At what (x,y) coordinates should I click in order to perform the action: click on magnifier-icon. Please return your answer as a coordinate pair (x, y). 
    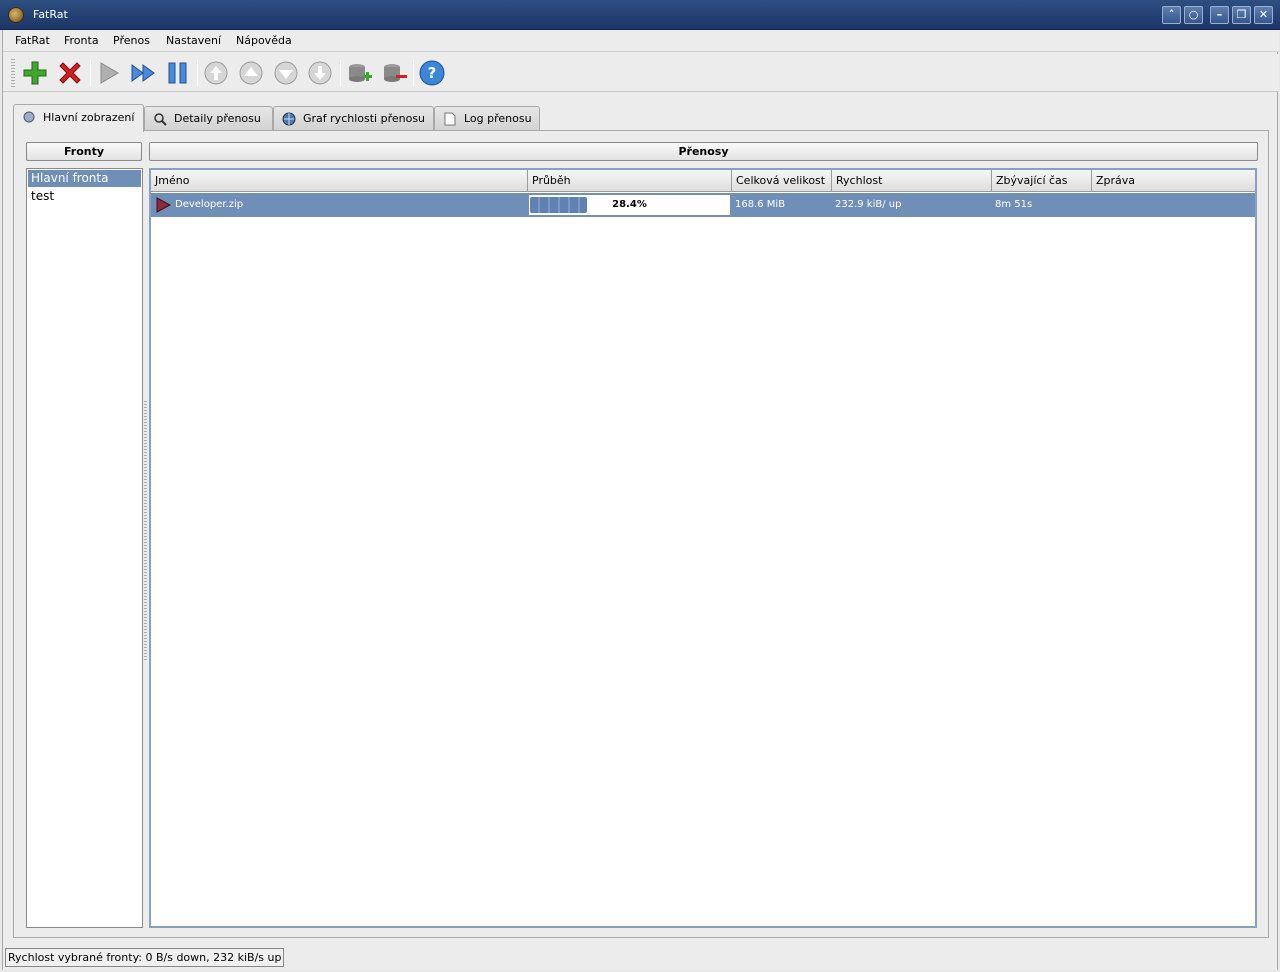
    Looking at the image, I should click on (160, 119).